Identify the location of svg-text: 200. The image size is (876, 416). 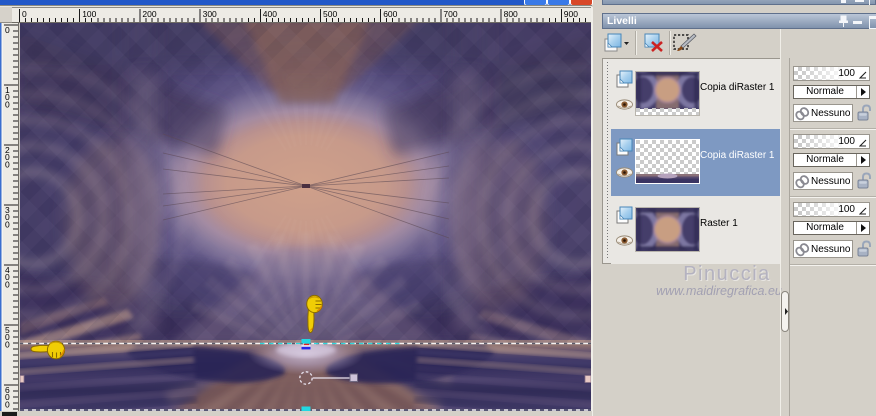
(149, 14).